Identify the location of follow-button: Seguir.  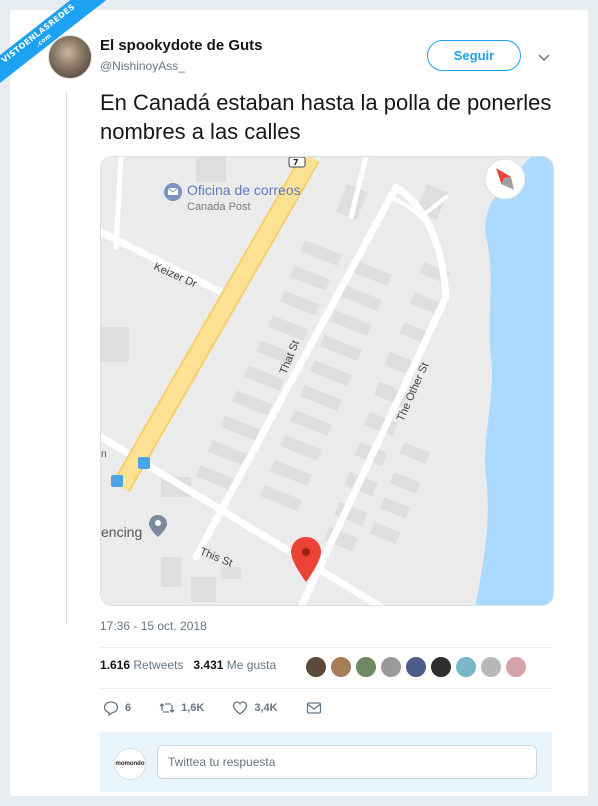
(474, 55).